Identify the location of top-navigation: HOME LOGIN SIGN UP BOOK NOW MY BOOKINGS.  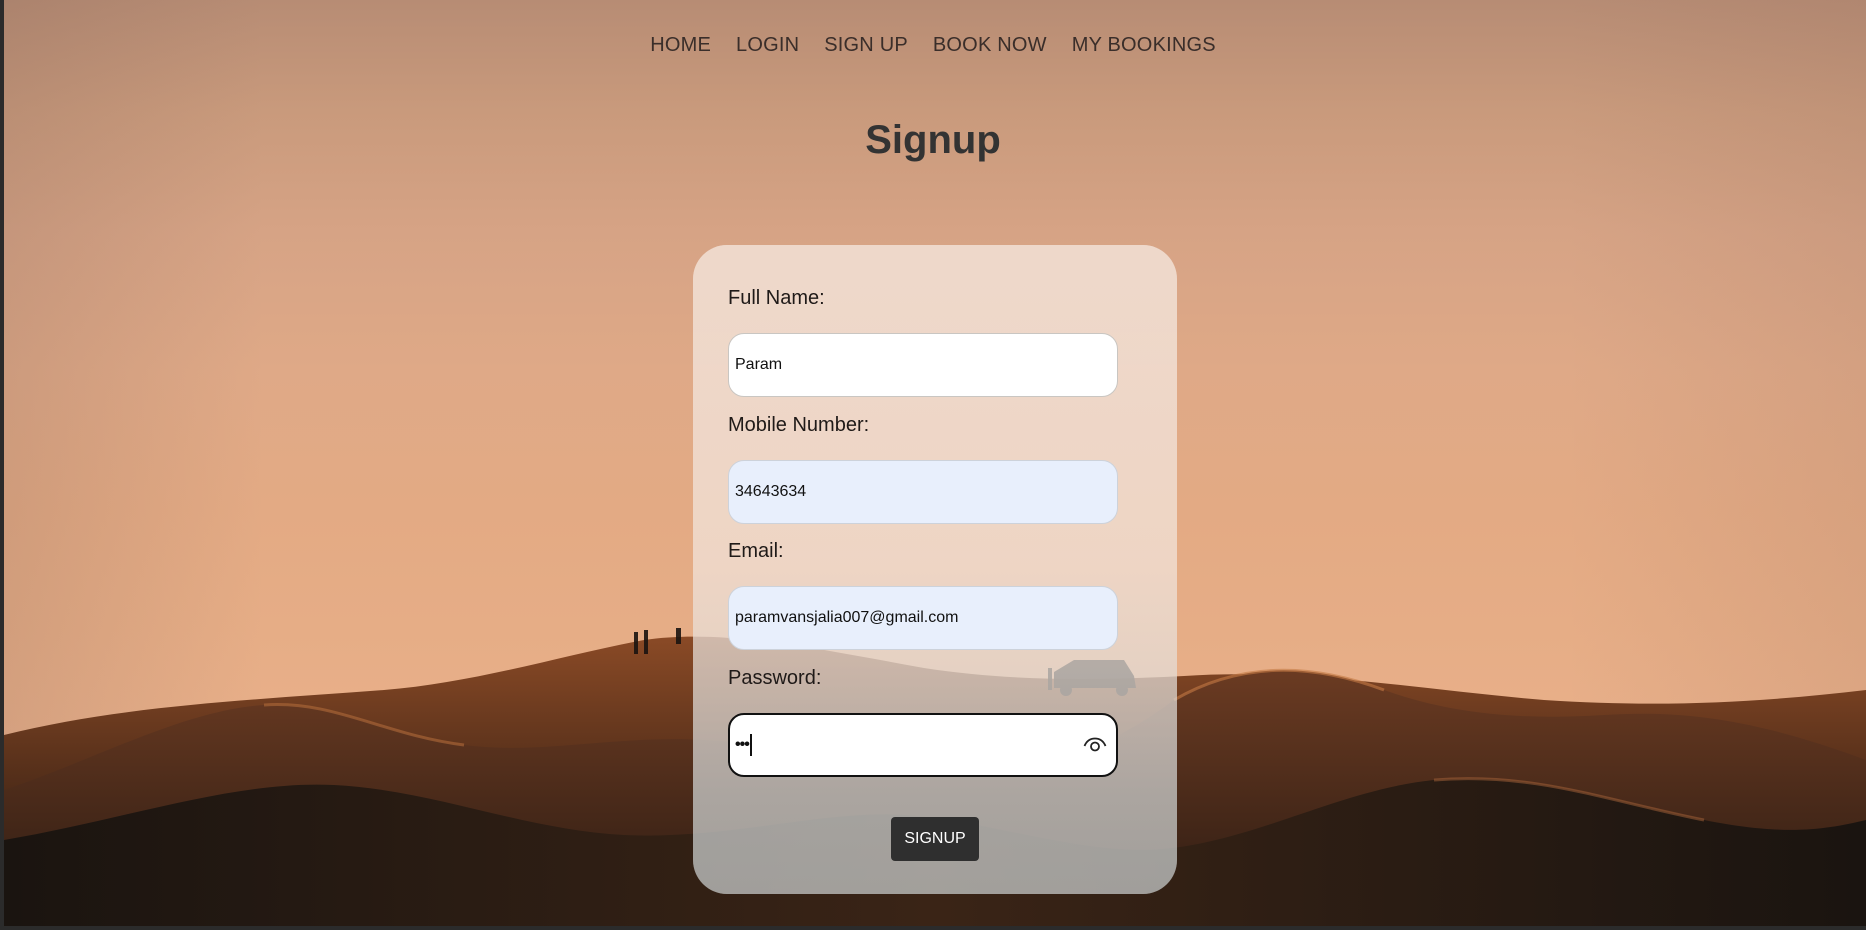
(933, 45).